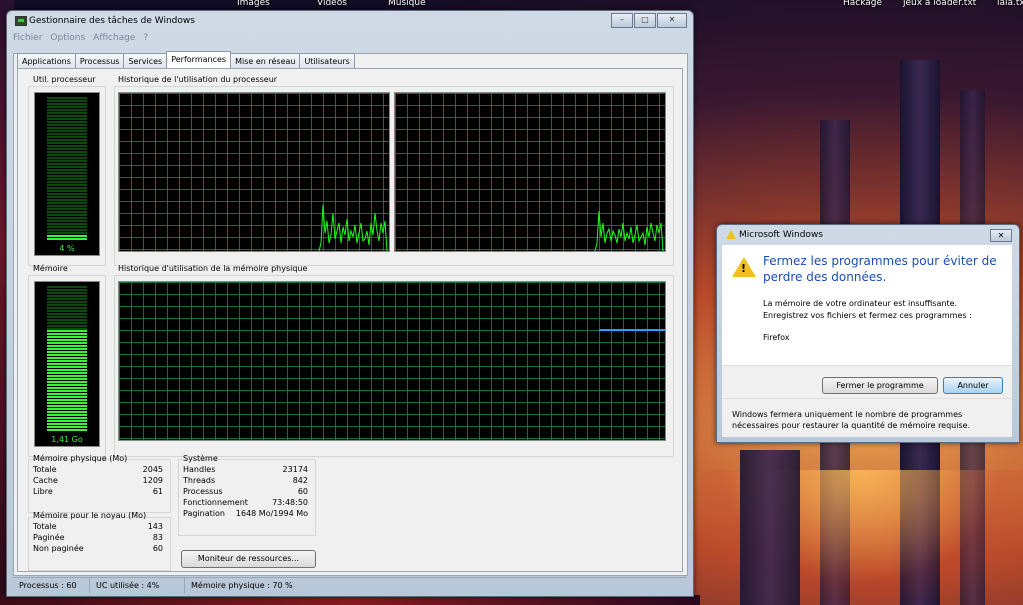 Image resolution: width=1023 pixels, height=605 pixels. Describe the element at coordinates (245, 491) in the screenshot. I see `stat-row: Processus 60` at that location.